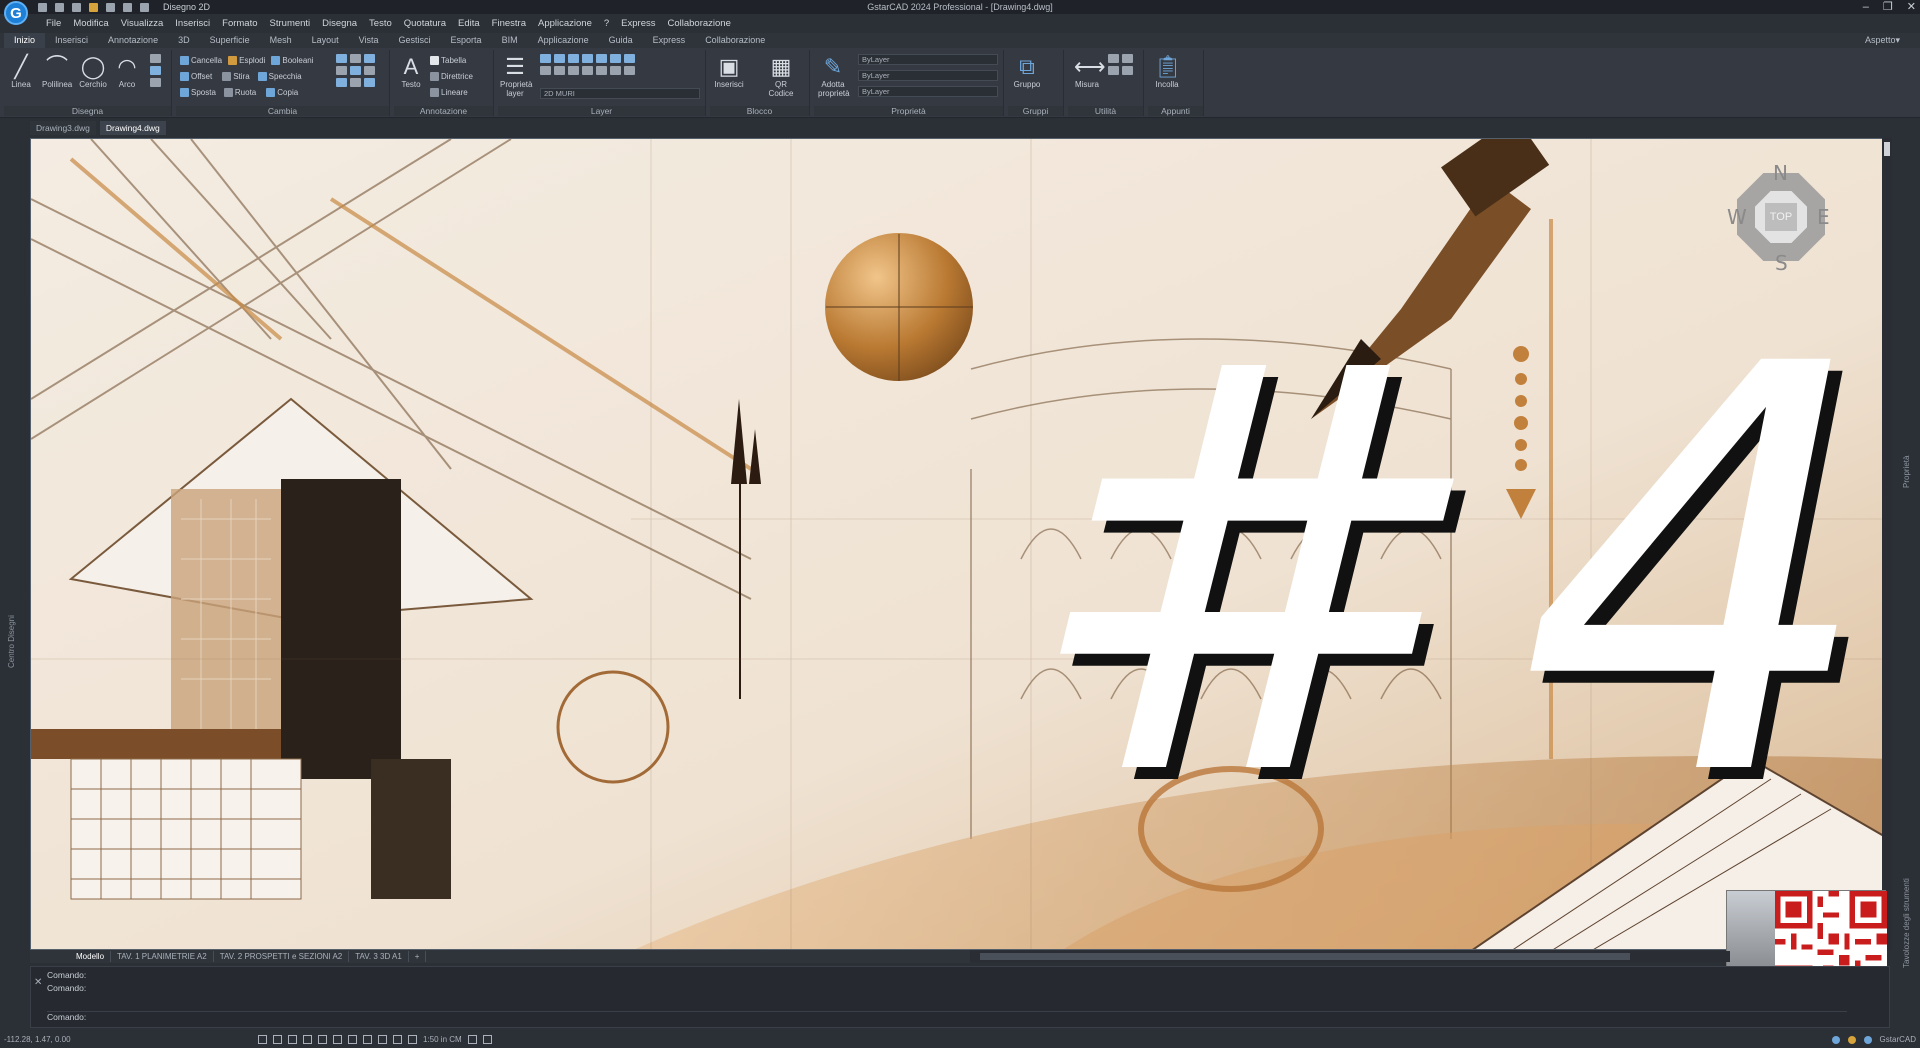  Describe the element at coordinates (415, 40) in the screenshot. I see `tab-gestisci: Gestisci` at that location.